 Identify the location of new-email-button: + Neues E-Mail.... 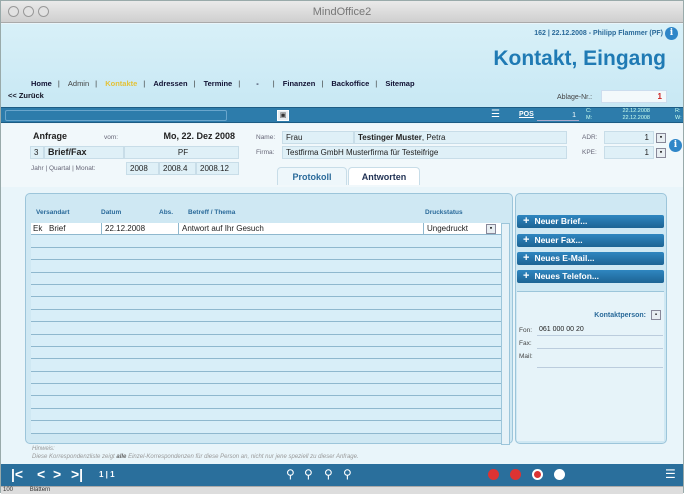
(590, 258).